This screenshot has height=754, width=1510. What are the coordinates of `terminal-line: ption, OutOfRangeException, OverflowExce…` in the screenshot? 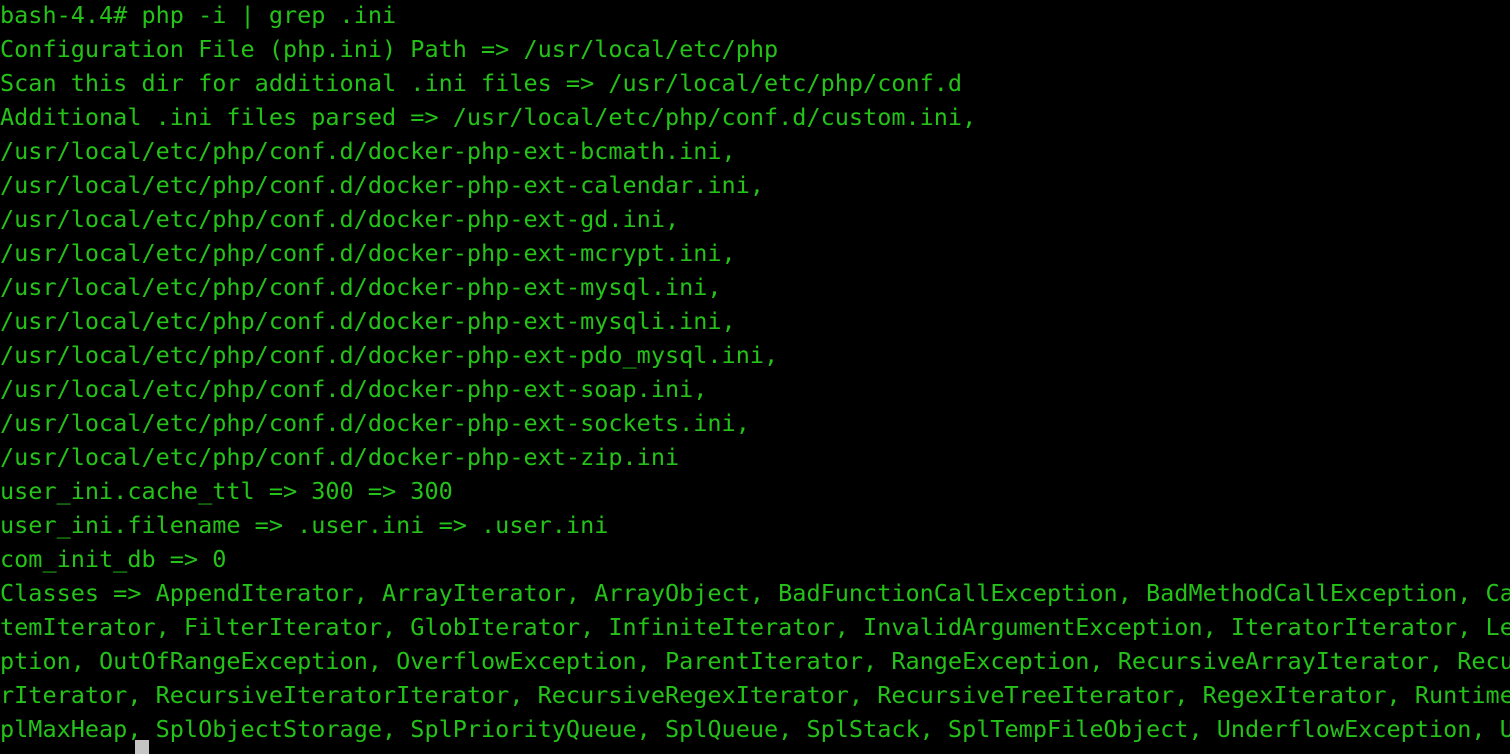 It's located at (755, 661).